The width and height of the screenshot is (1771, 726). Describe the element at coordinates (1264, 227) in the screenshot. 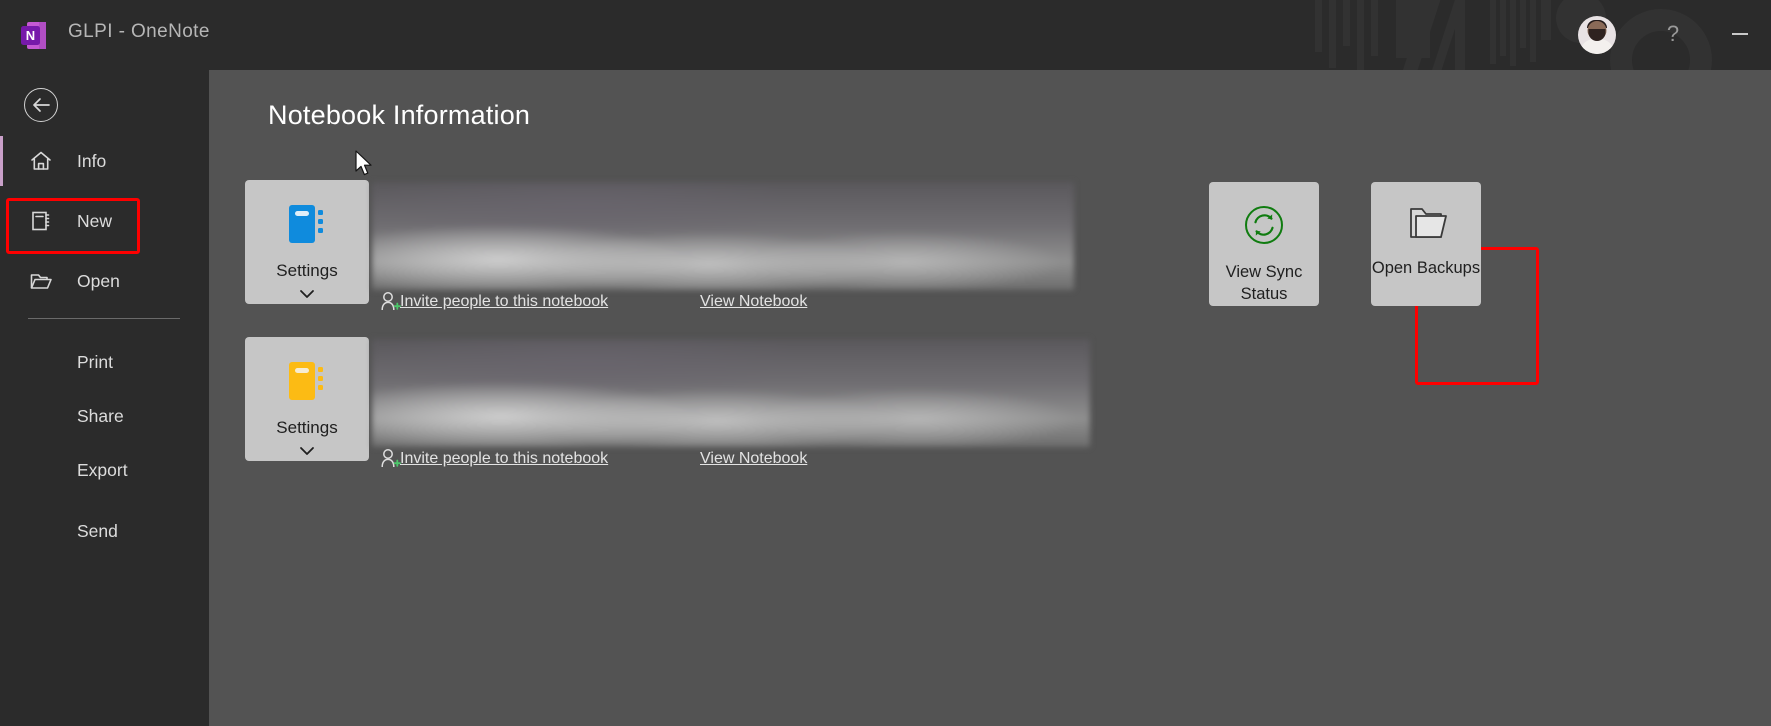

I see `sync-status-icon` at that location.